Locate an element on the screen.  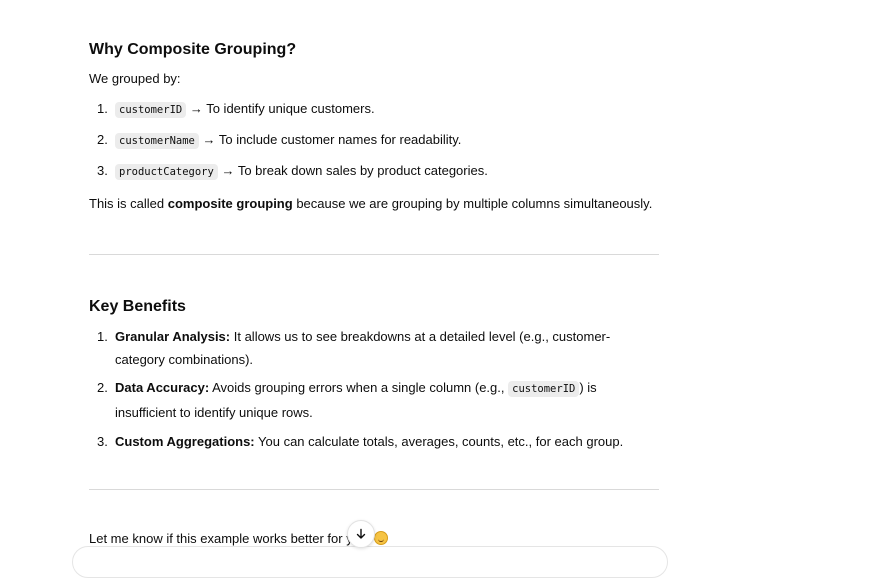
bold-term: composite grouping is located at coordinates (230, 203).